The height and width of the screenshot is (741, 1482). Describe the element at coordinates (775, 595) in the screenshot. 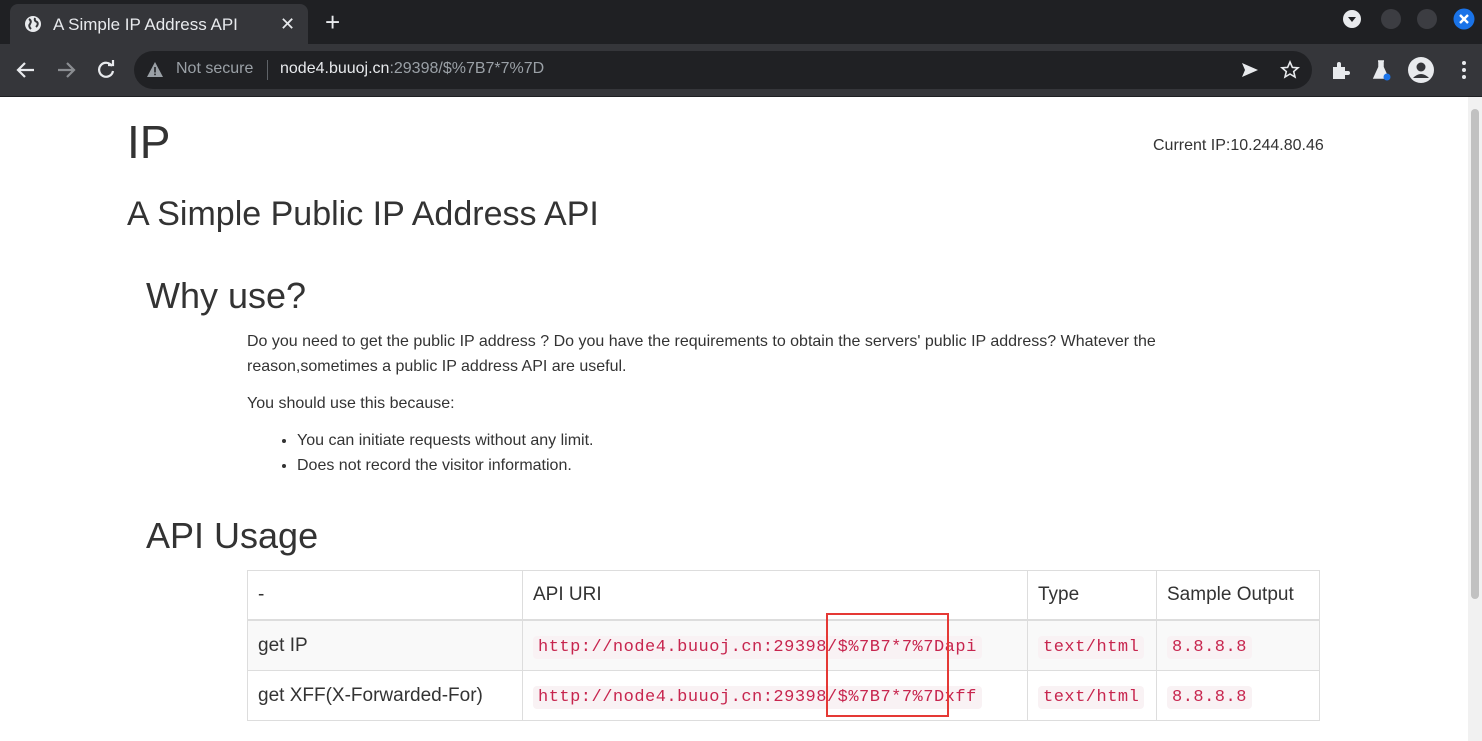

I see `column-header: API URI` at that location.